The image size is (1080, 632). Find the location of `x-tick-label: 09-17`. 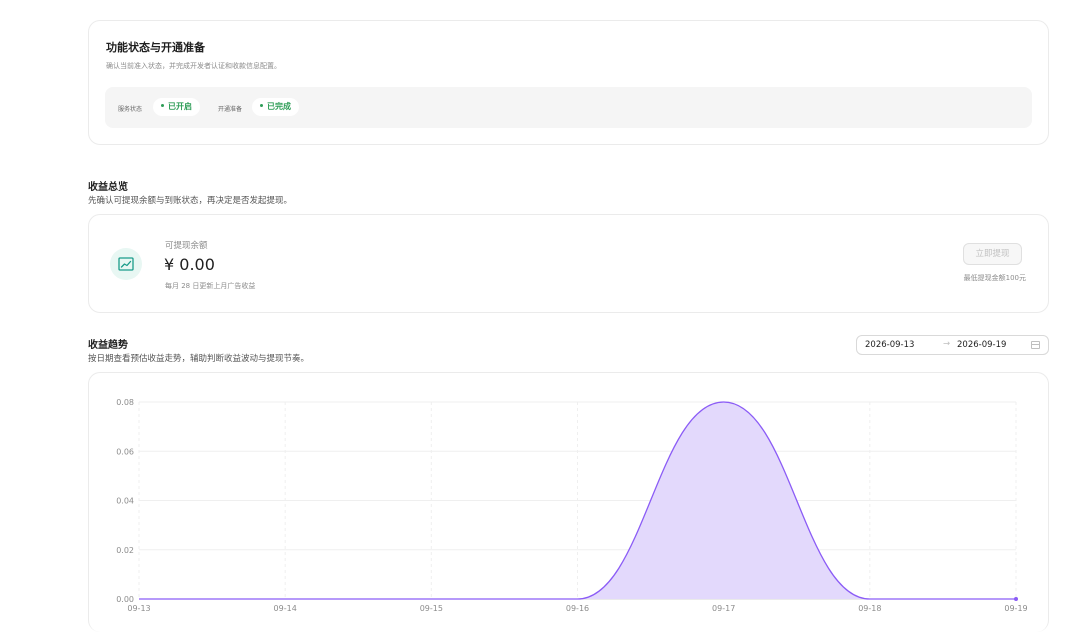

x-tick-label: 09-17 is located at coordinates (723, 607).